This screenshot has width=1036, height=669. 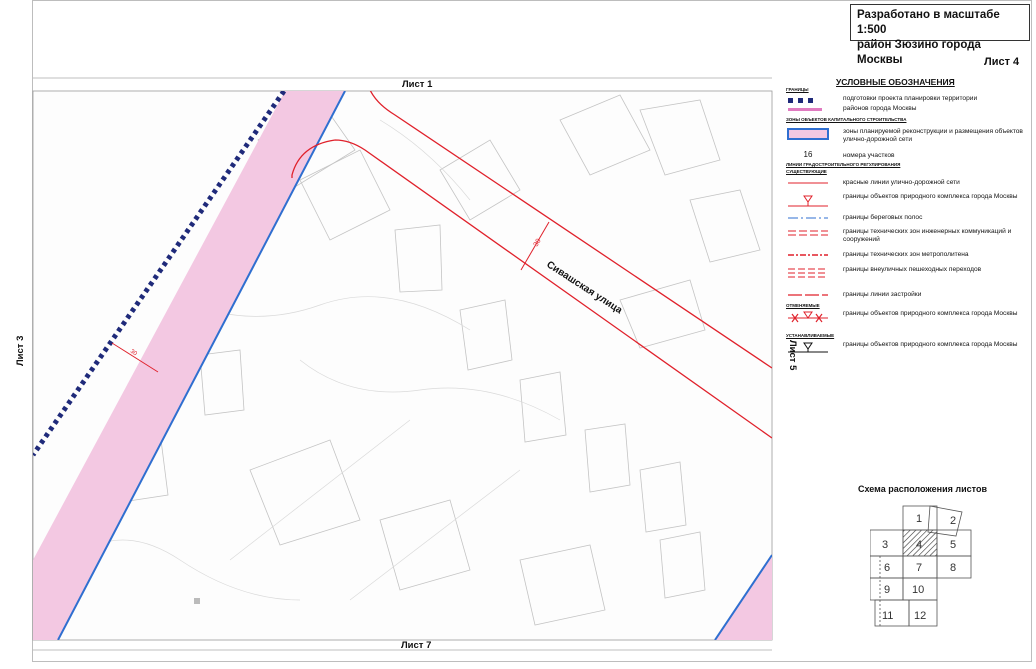 I want to click on title-scale-line: Разработано в масштабе 1:500, so click(x=928, y=22).